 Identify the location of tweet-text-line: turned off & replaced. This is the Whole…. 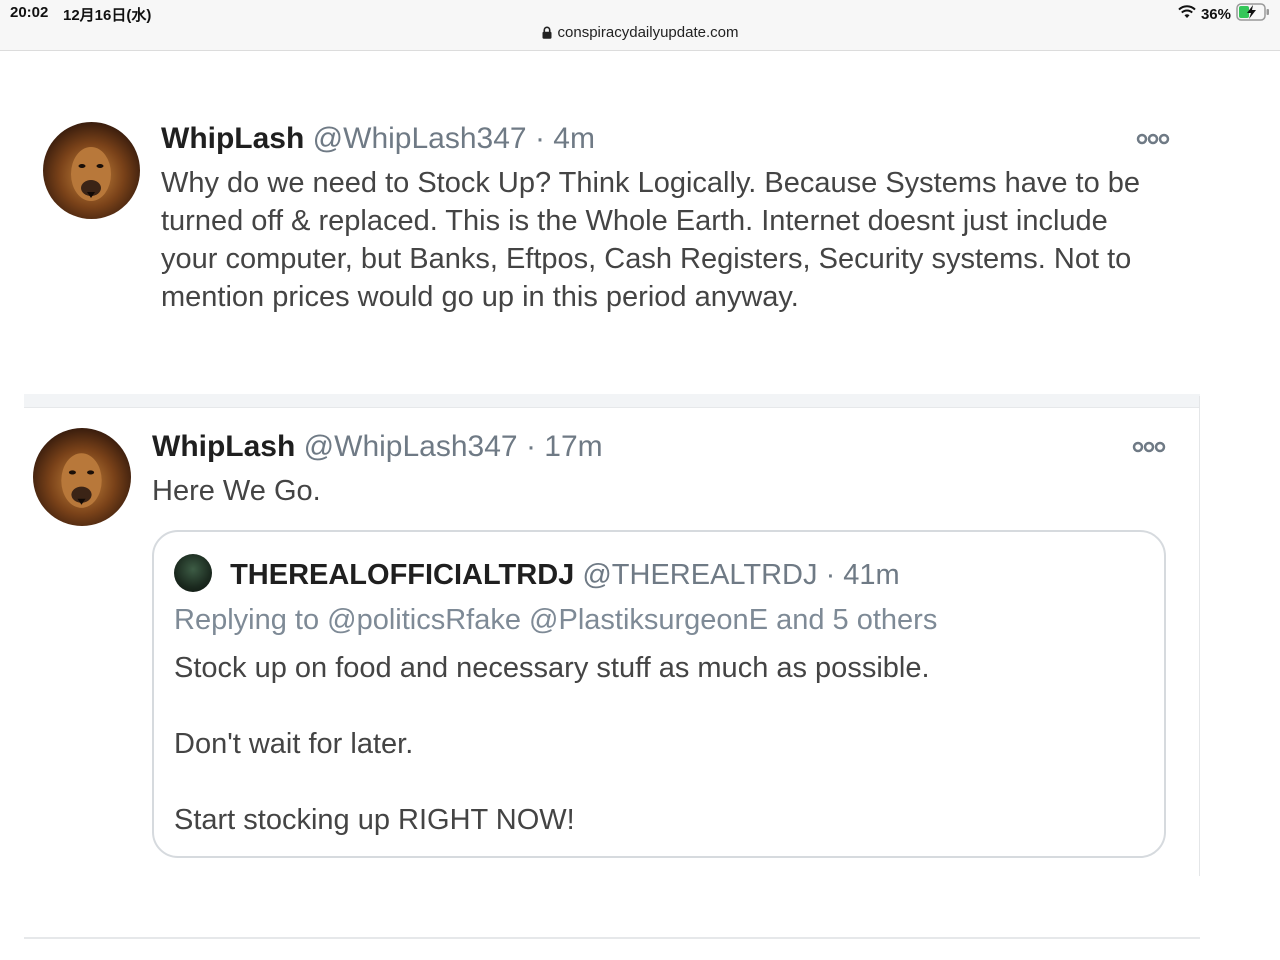
(634, 221).